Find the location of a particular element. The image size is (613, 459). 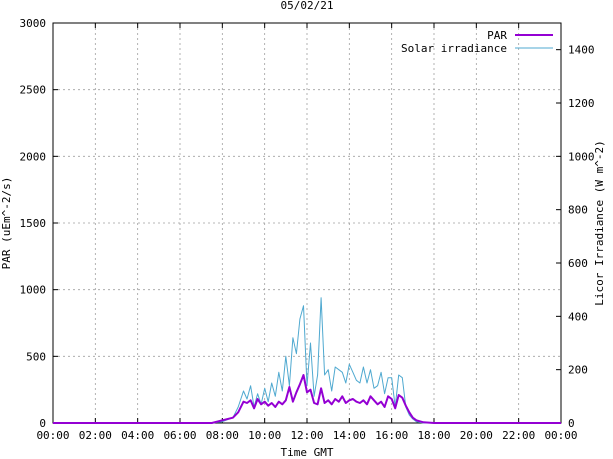

x-tick-label: 04:00 is located at coordinates (137, 435).